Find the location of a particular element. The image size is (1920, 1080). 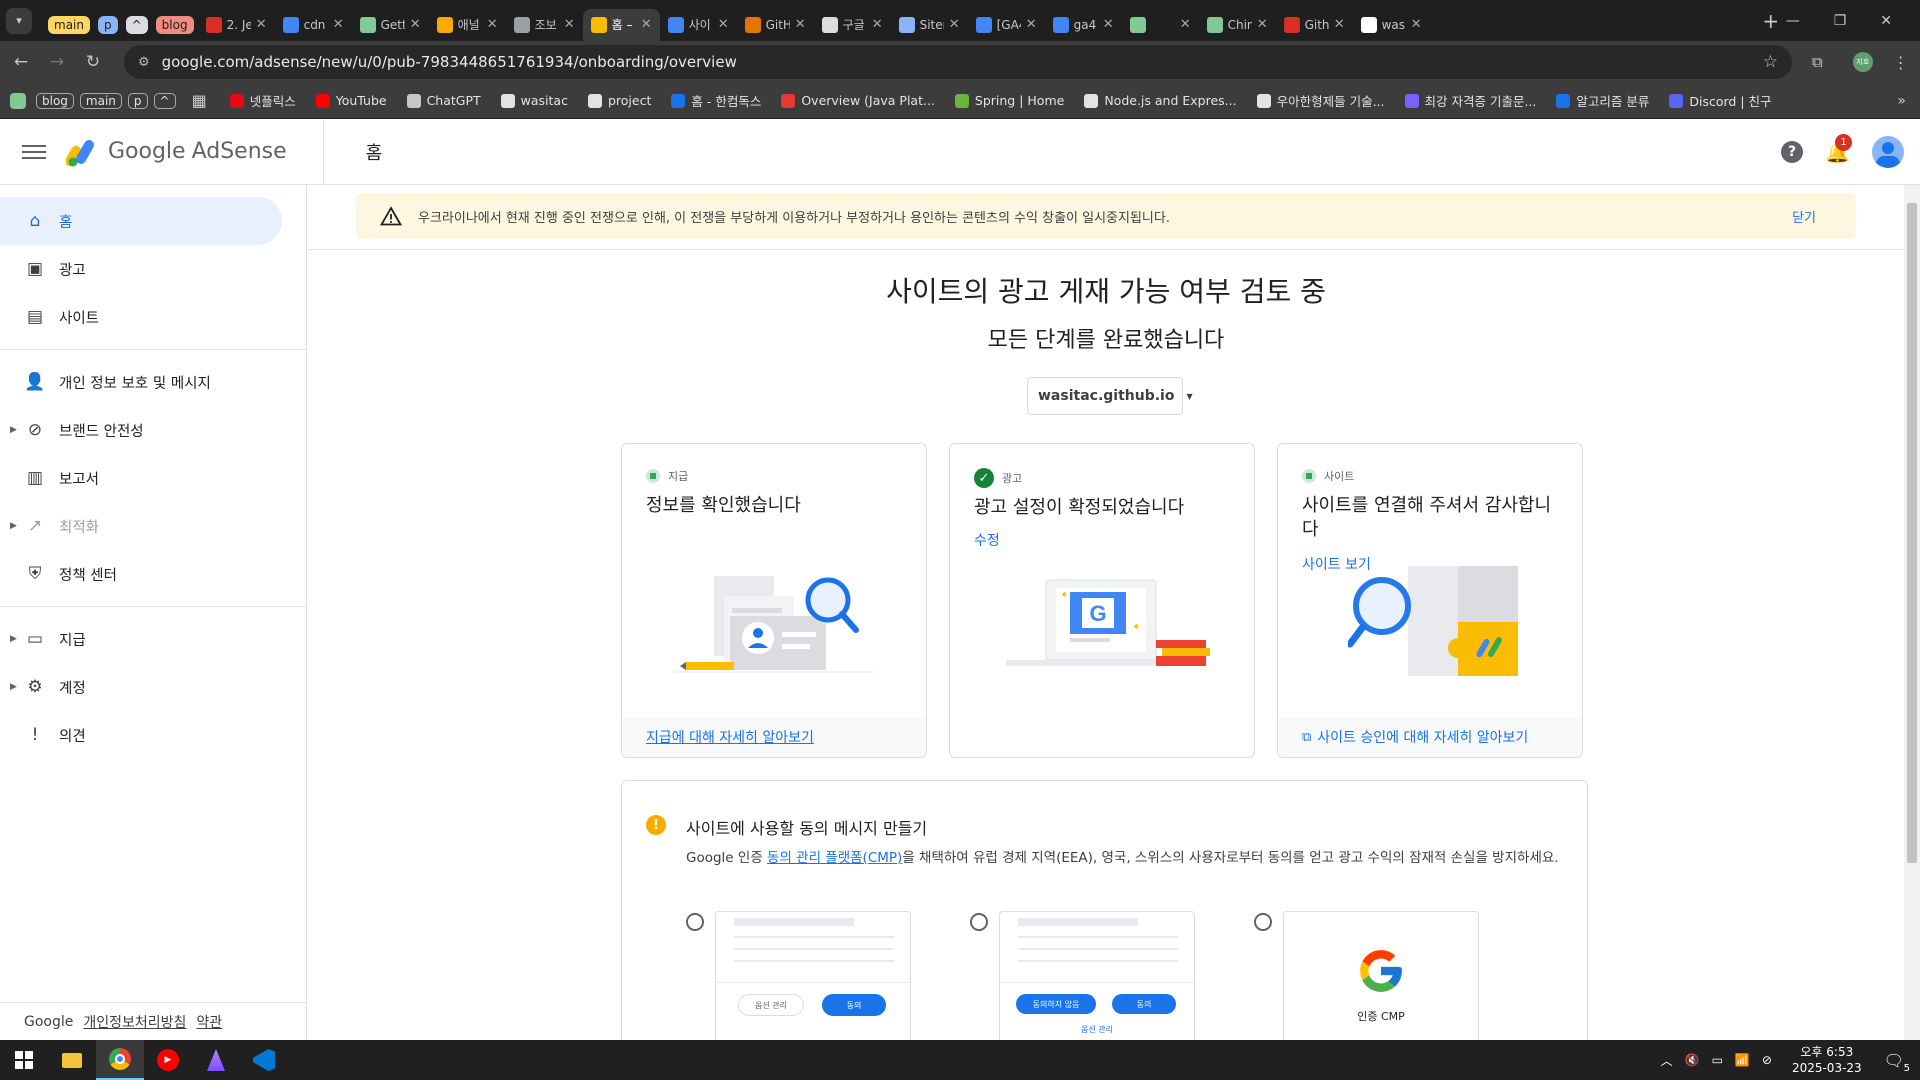

browser-tab: ga4 ✕ is located at coordinates (1083, 25).